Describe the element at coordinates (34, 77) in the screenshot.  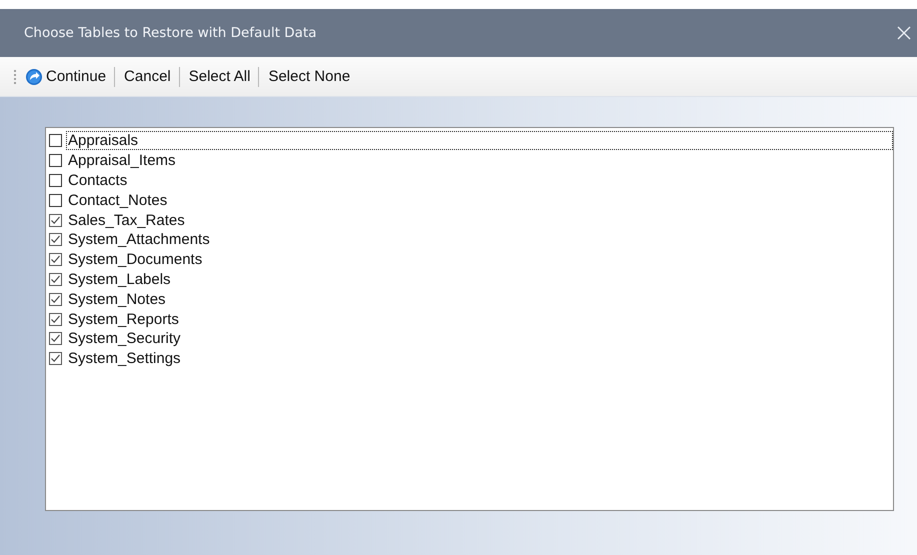
I see `arrow-icon` at that location.